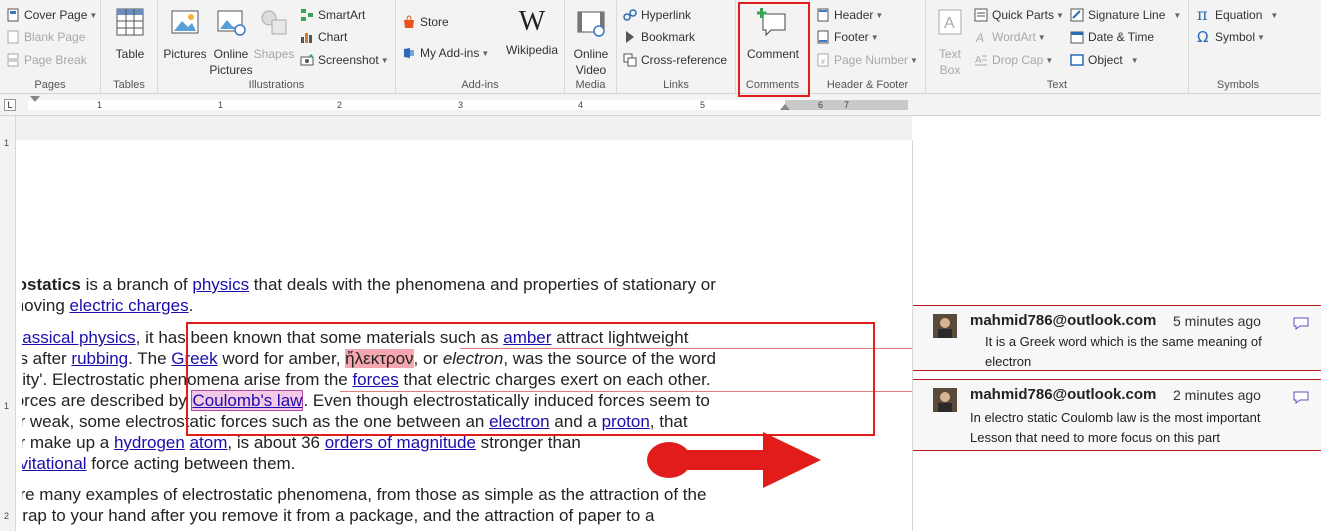 This screenshot has height=531, width=1321. I want to click on commented-text-elektron: ἤλεκτρον, so click(379, 358).